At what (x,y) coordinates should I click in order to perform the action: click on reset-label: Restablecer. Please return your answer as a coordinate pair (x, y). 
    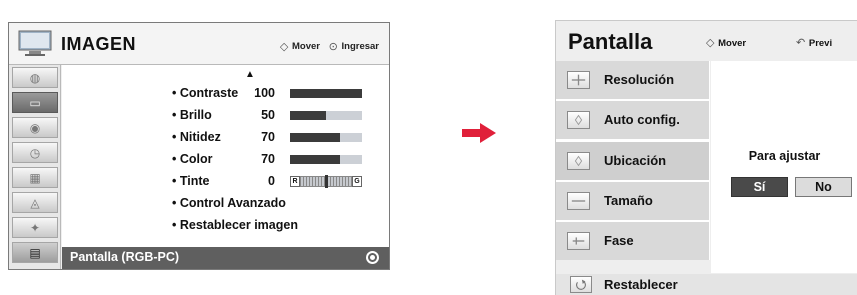
    Looking at the image, I should click on (641, 284).